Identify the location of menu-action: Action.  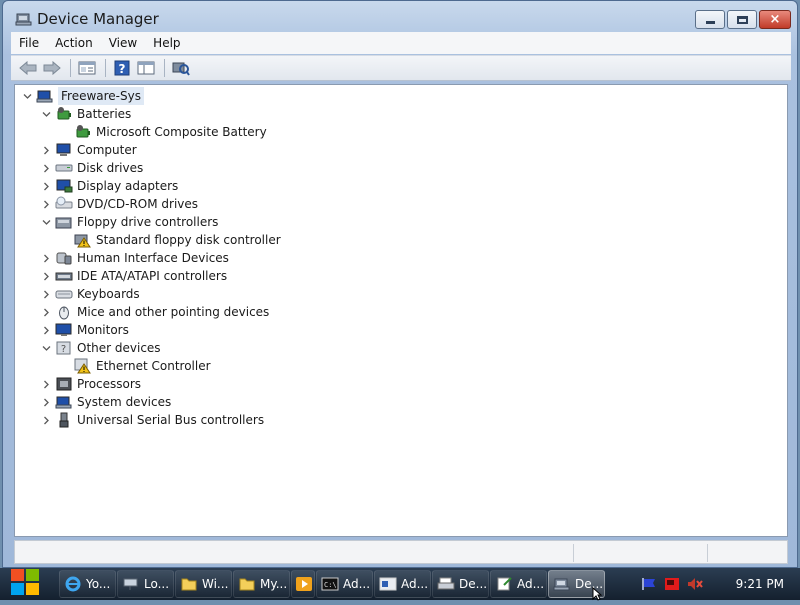
(74, 43).